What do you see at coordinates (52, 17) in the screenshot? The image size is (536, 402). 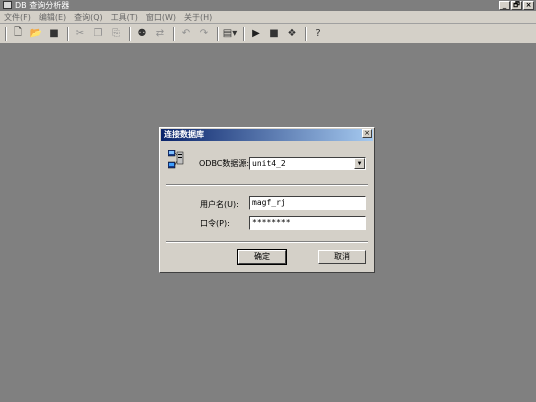 I see `menu-edit: 编辑(E)` at bounding box center [52, 17].